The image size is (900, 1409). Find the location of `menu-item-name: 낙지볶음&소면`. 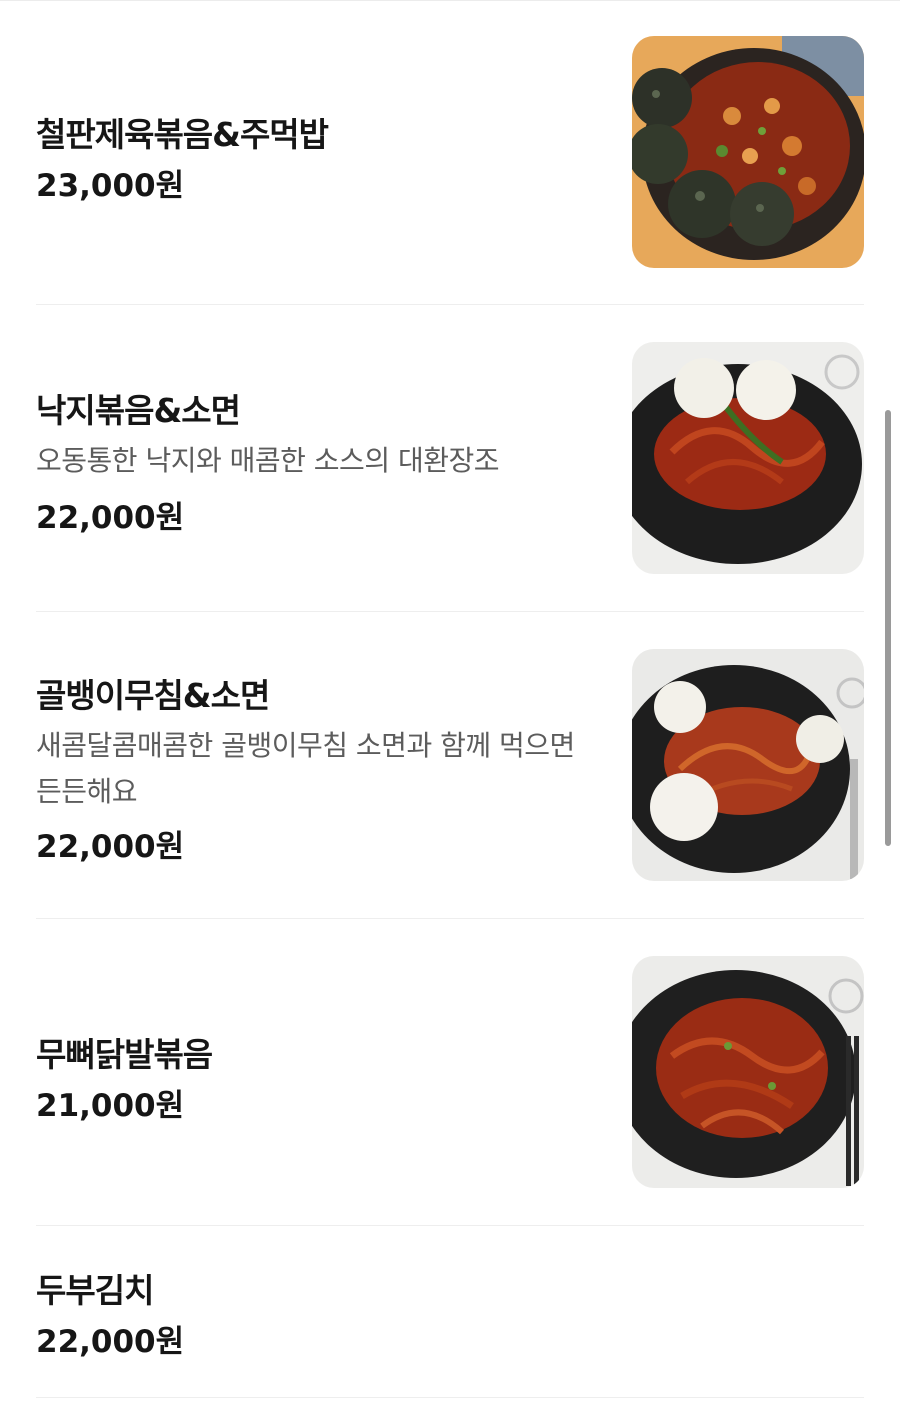

menu-item-name: 낙지볶음&소면 is located at coordinates (138, 410).